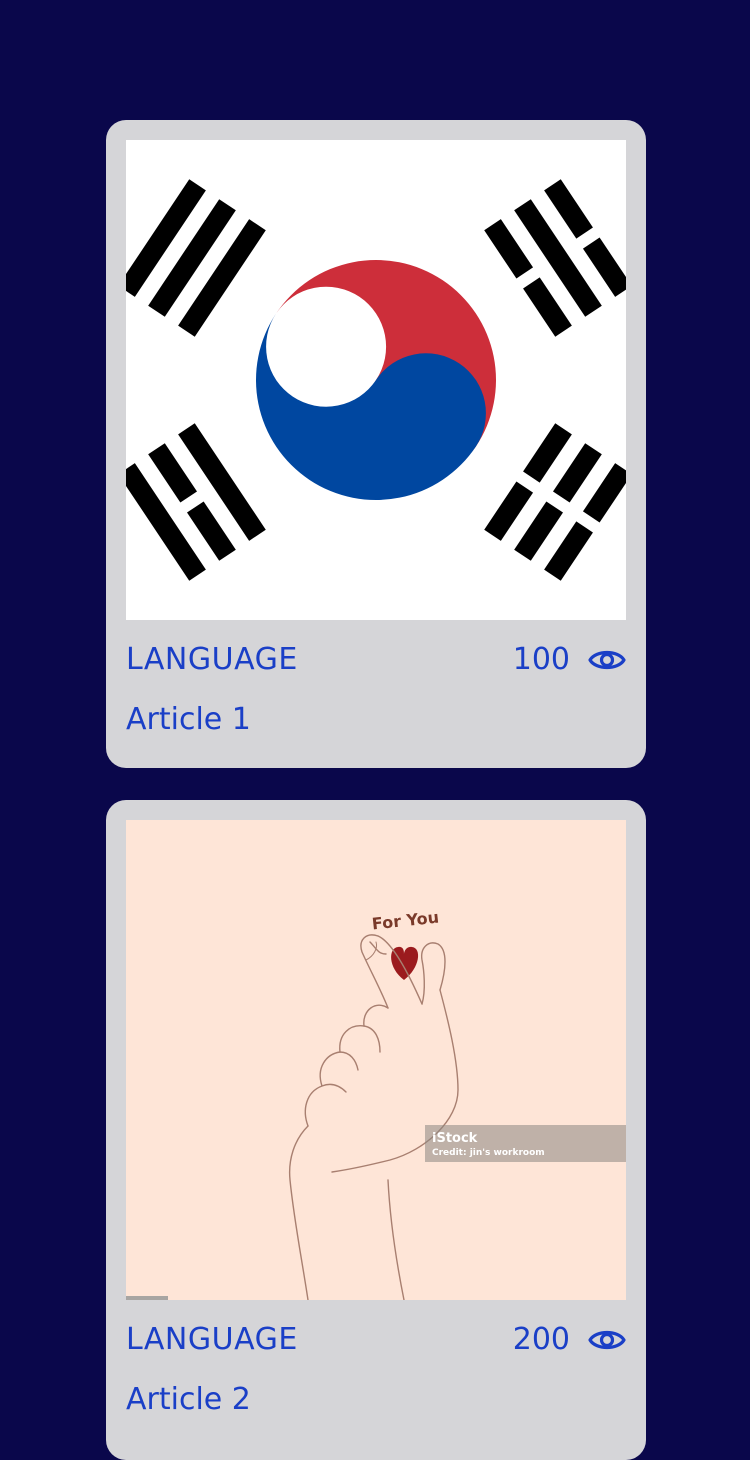 The image size is (750, 1460). I want to click on article-title: Article 1, so click(376, 720).